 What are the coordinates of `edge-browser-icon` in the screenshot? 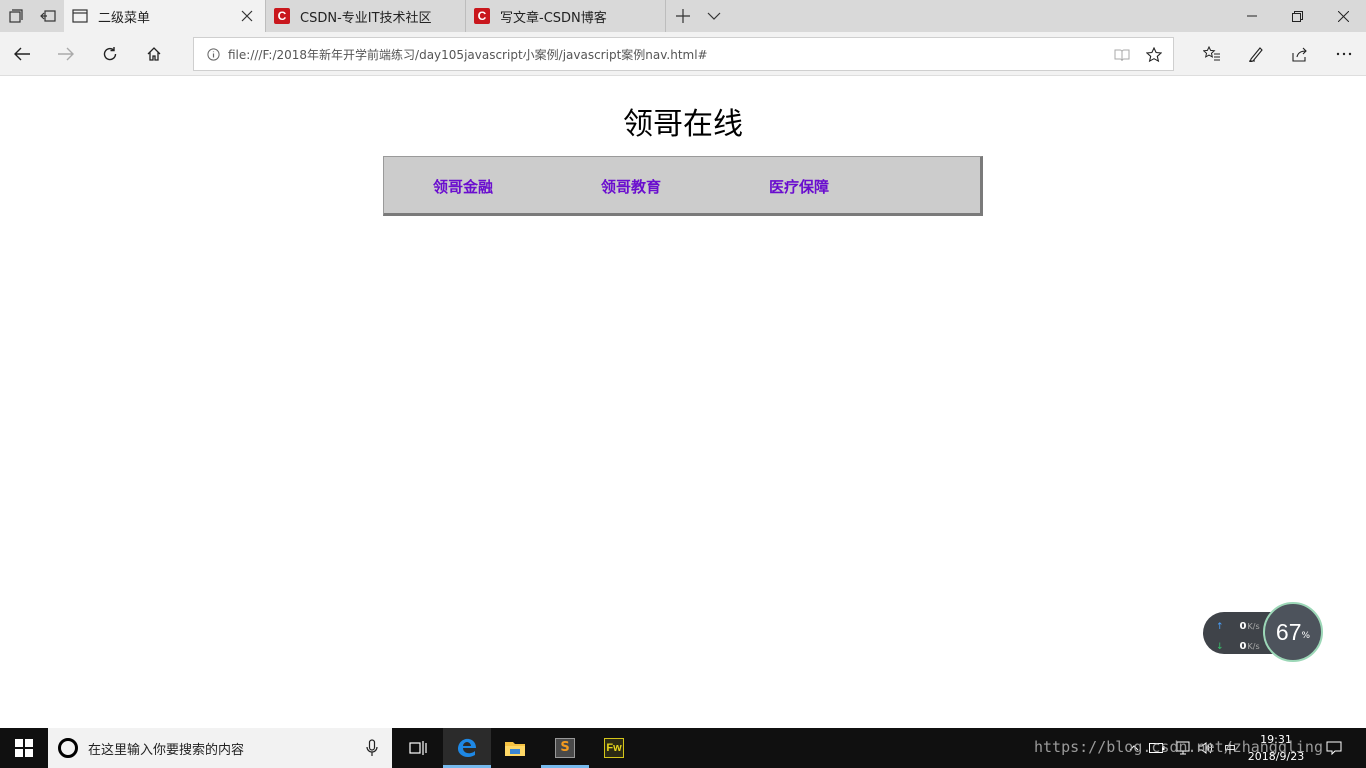 It's located at (467, 748).